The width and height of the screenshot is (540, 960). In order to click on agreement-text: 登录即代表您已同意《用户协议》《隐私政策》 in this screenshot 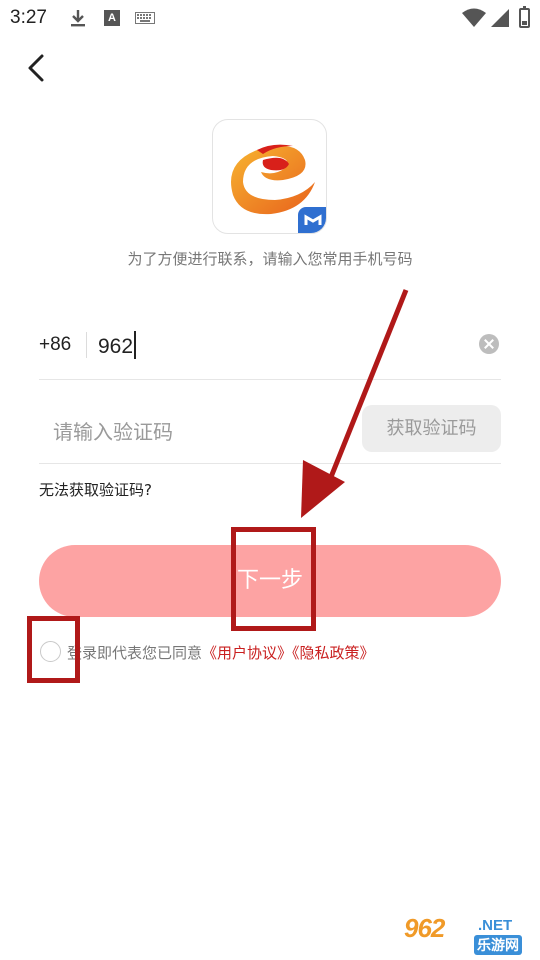, I will do `click(221, 652)`.